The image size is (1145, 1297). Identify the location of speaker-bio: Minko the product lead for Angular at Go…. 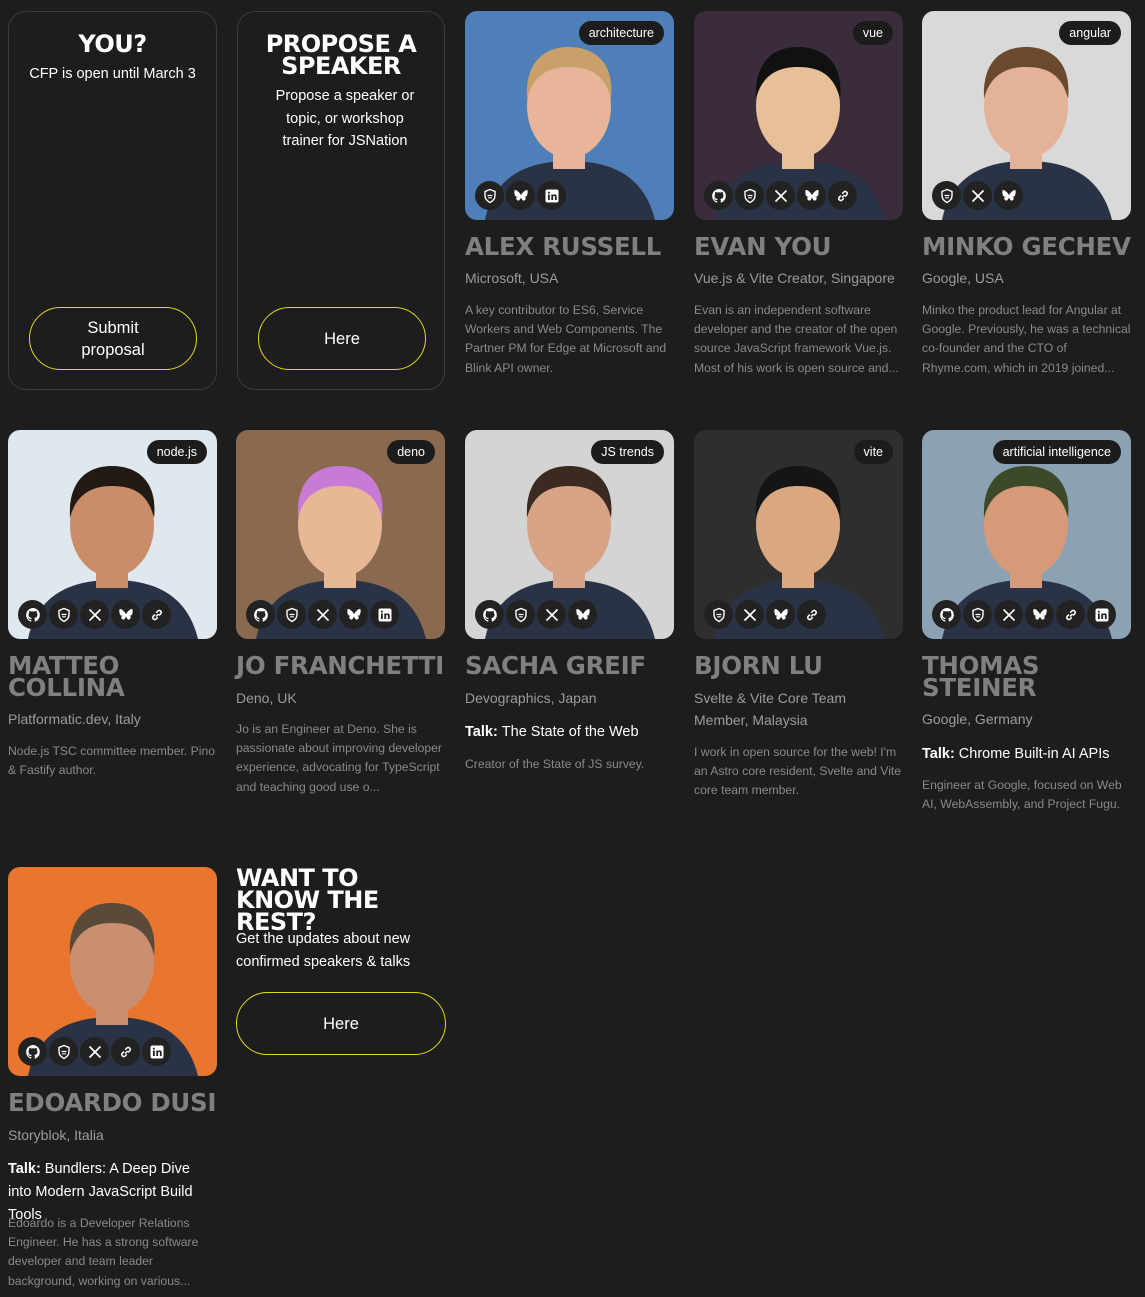
(1026, 339).